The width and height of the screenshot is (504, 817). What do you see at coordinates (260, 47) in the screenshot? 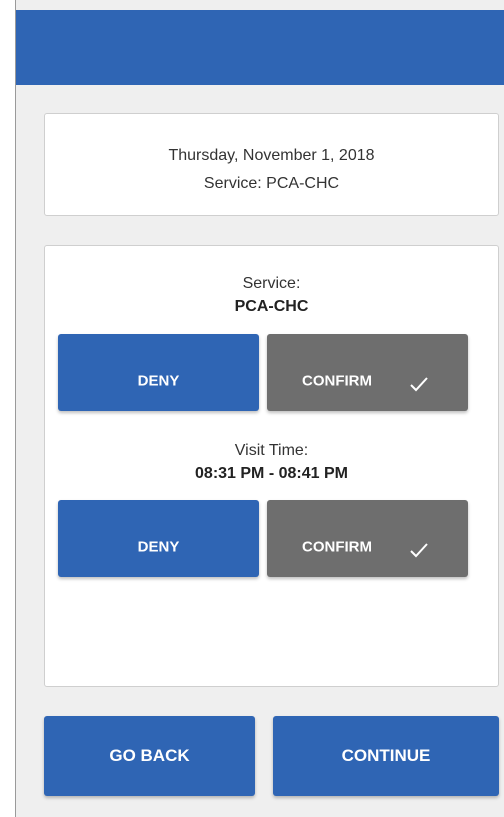
I see `top-header-bar` at bounding box center [260, 47].